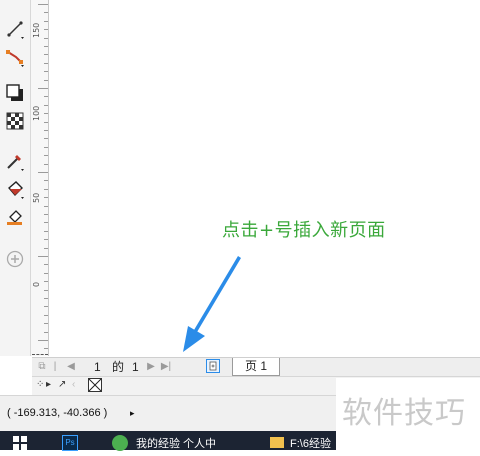 The width and height of the screenshot is (480, 456). Describe the element at coordinates (22, 441) in the screenshot. I see `windows-start-icon` at that location.